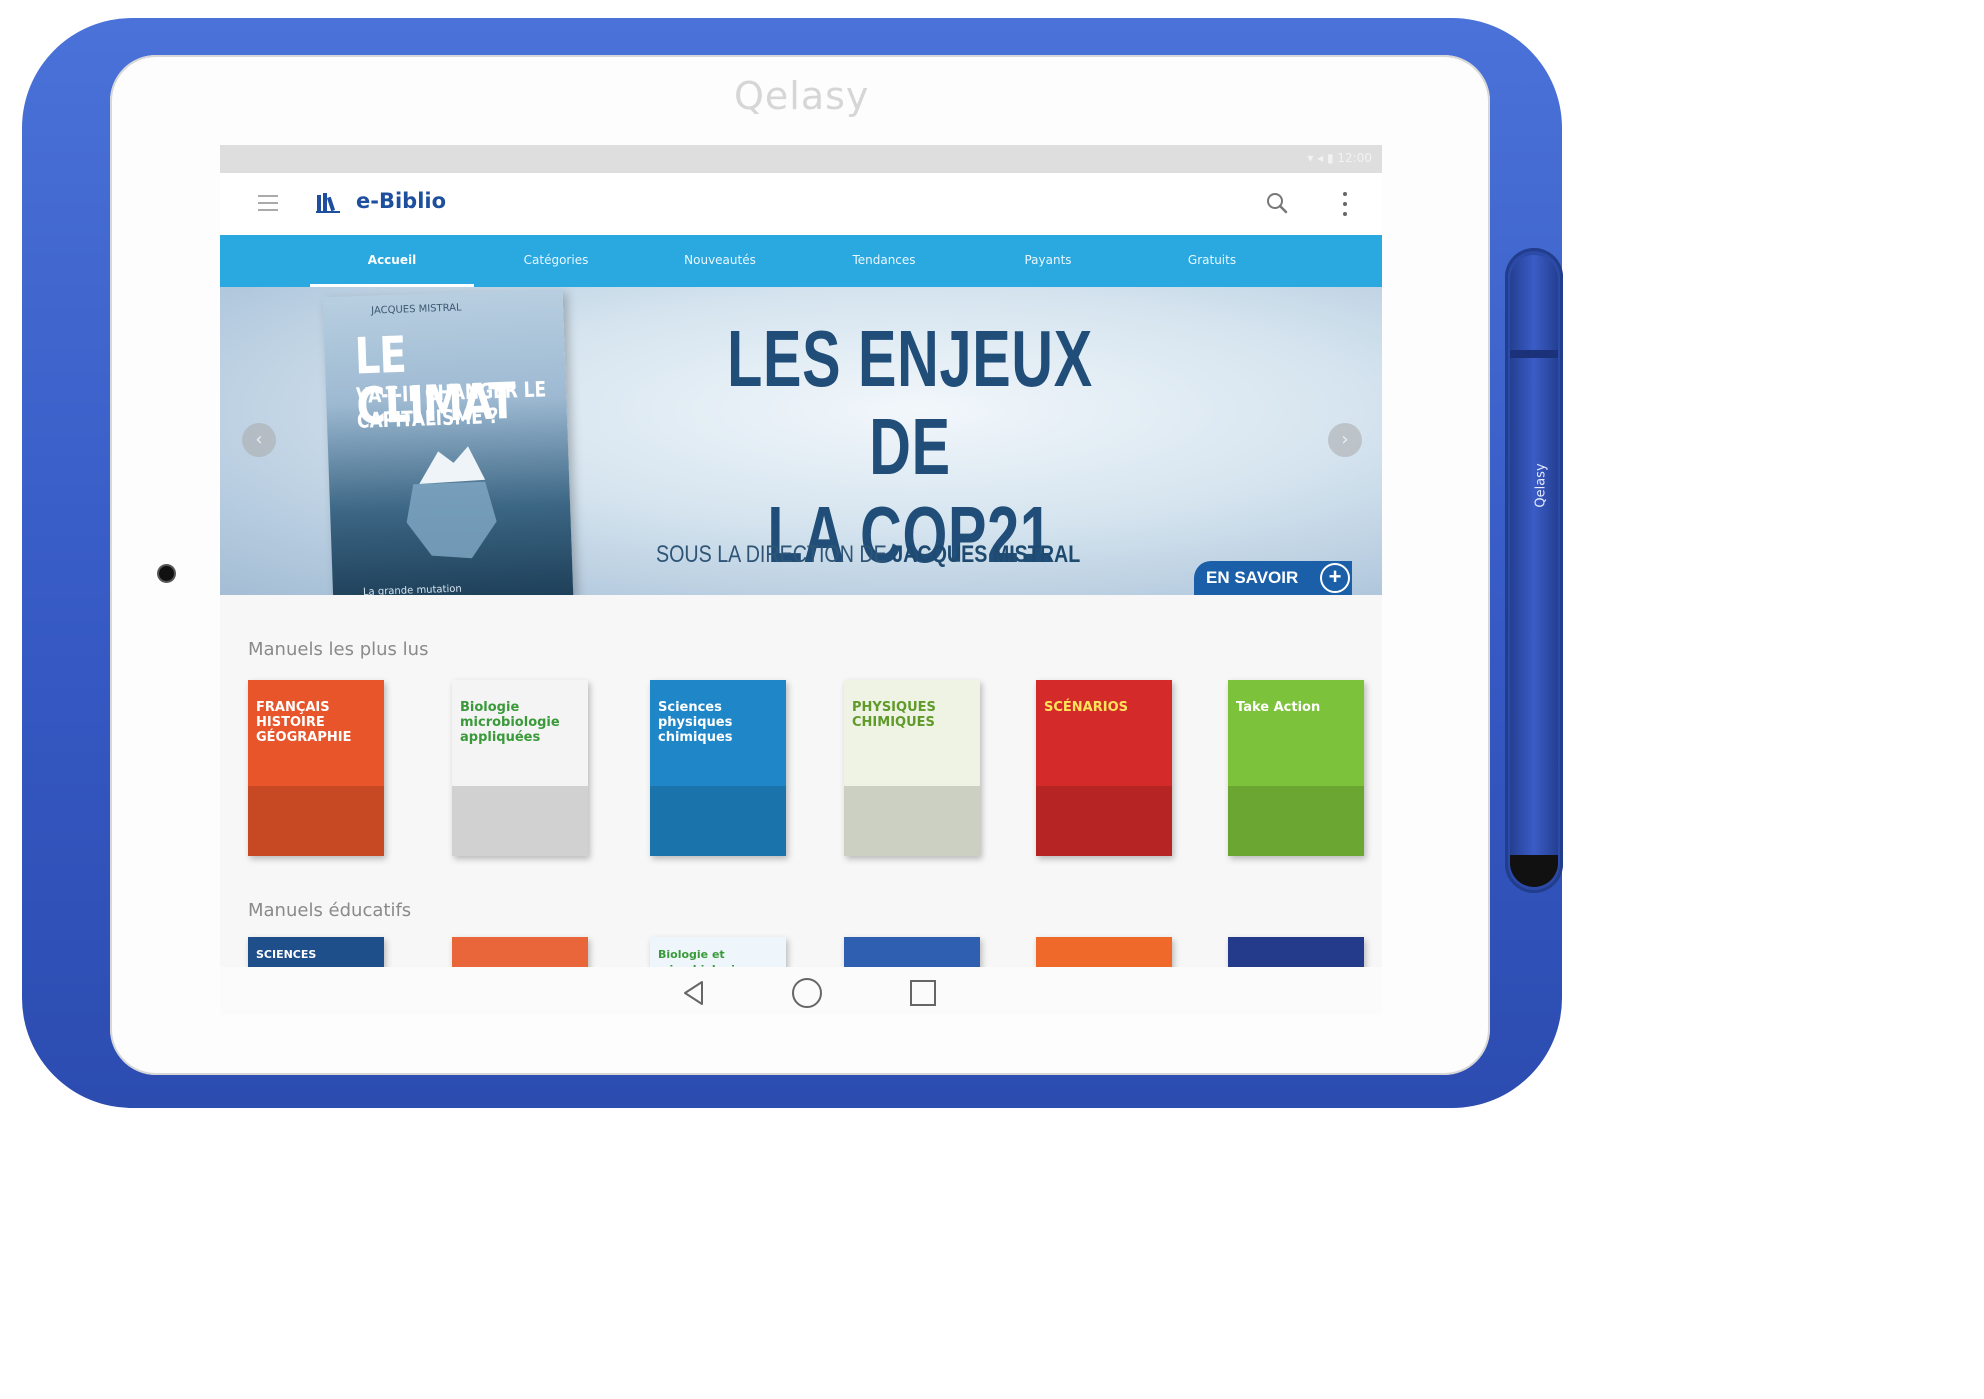 This screenshot has height=1399, width=1984. I want to click on stylus-brand-label: Qelasy, so click(1541, 485).